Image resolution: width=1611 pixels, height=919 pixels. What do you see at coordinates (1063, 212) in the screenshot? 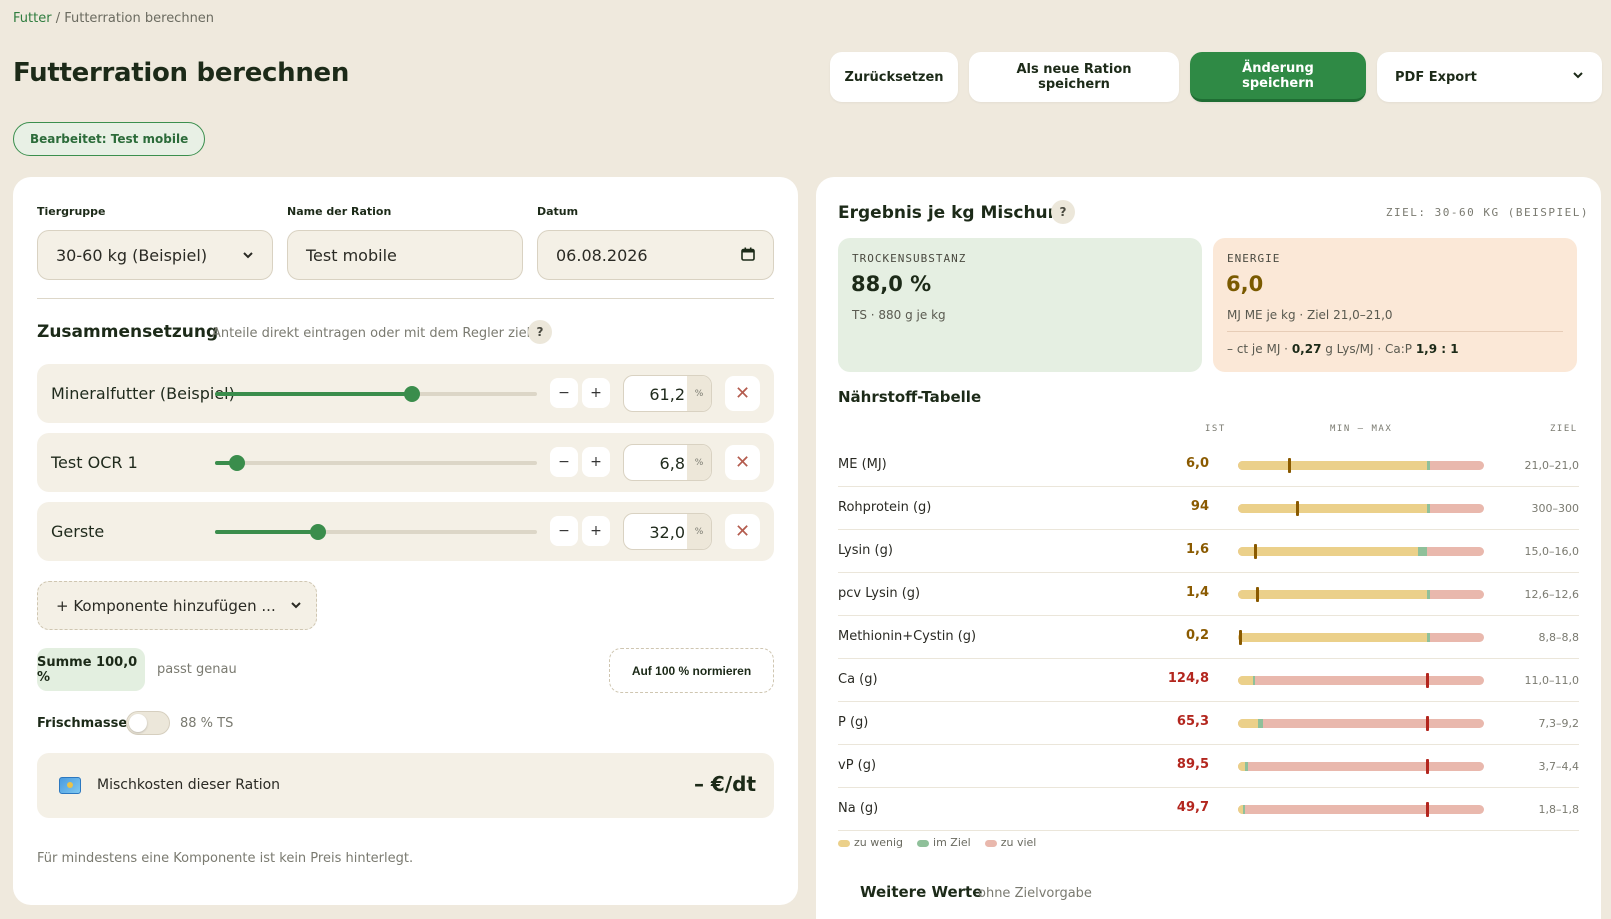
I see `result-help-button: ?` at bounding box center [1063, 212].